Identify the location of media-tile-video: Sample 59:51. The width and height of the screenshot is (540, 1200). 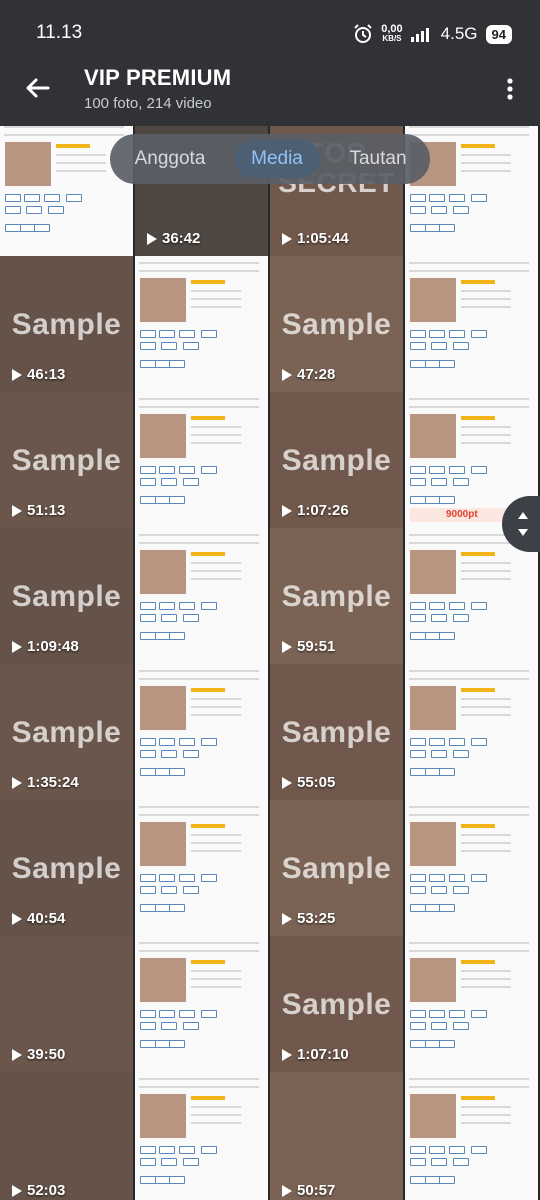
(336, 596).